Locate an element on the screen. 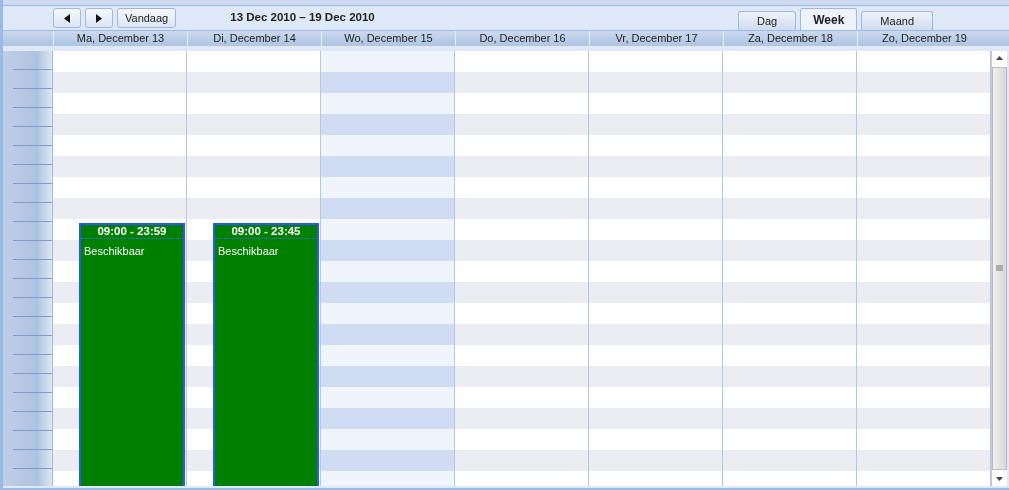 This screenshot has width=1009, height=490. event-block: 09:00 - 23:59 Beschikbaar is located at coordinates (132, 354).